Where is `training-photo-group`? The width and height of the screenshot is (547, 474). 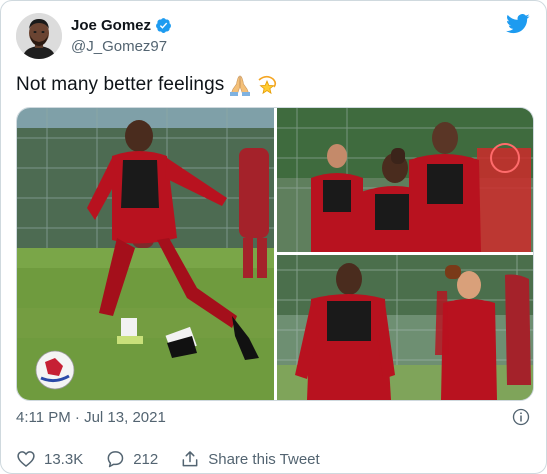
training-photo-group is located at coordinates (405, 180).